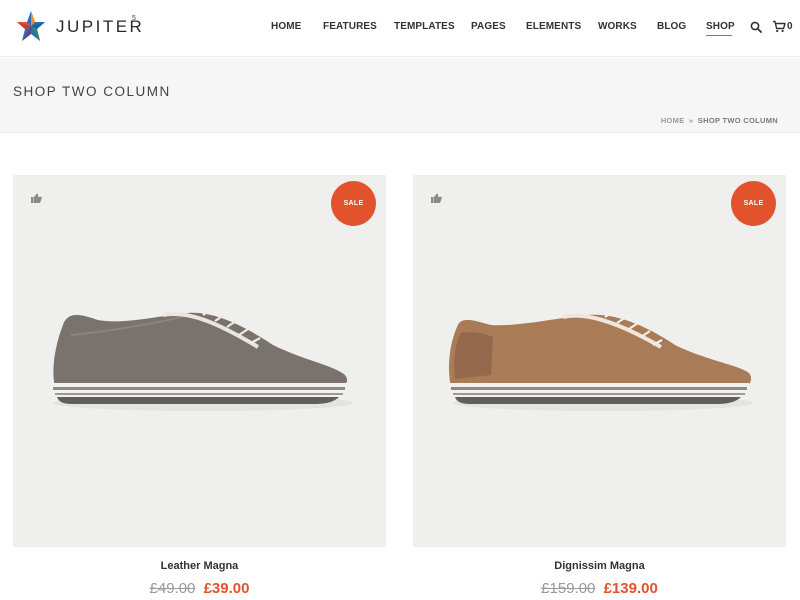 Image resolution: width=800 pixels, height=600 pixels. What do you see at coordinates (630, 588) in the screenshot?
I see `sale-price: £139.00` at bounding box center [630, 588].